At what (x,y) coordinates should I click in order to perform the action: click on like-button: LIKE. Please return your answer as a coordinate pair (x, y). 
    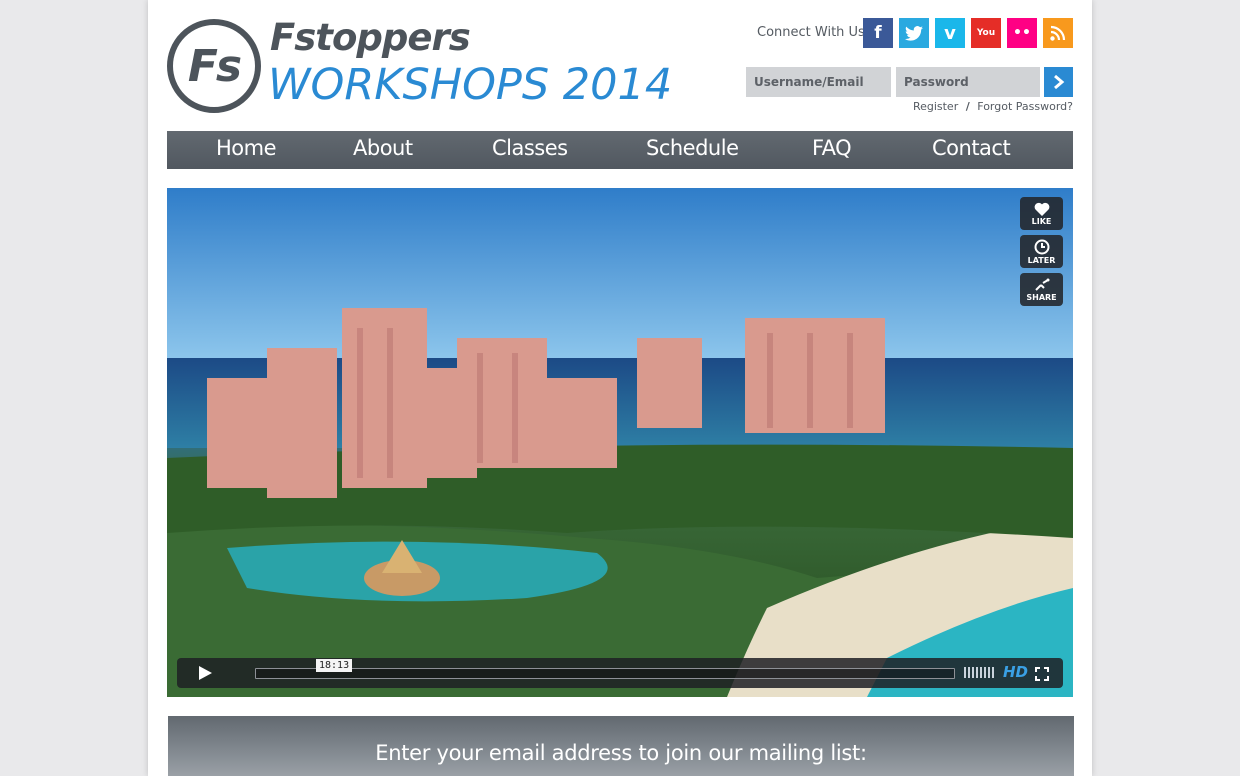
    Looking at the image, I should click on (1041, 213).